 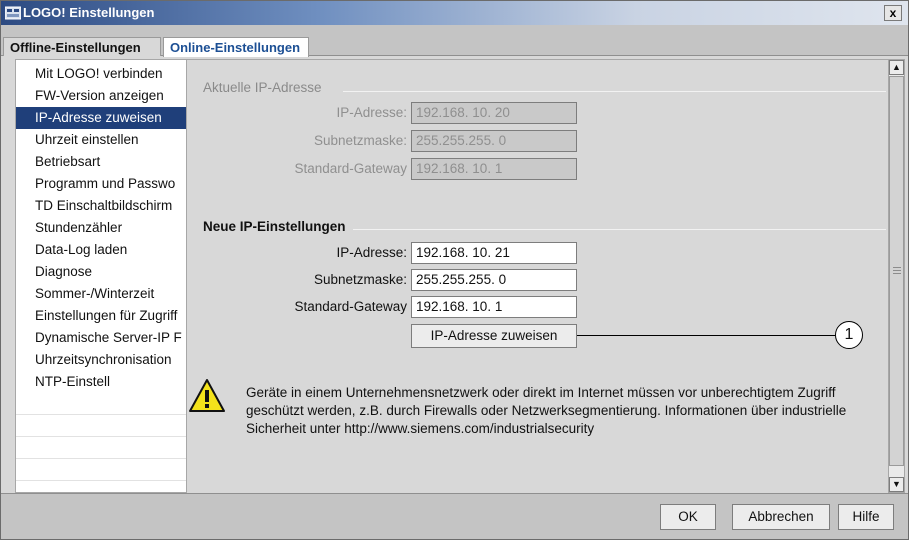 What do you see at coordinates (866, 517) in the screenshot?
I see `help-button: Hilfe` at bounding box center [866, 517].